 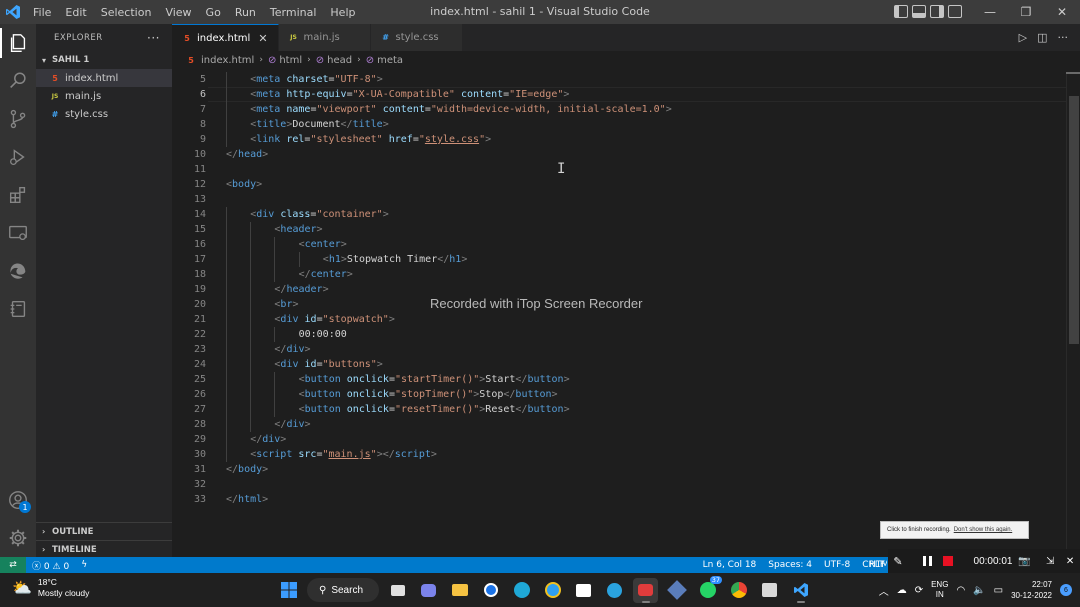 I want to click on microsoft-store-icon, so click(x=583, y=590).